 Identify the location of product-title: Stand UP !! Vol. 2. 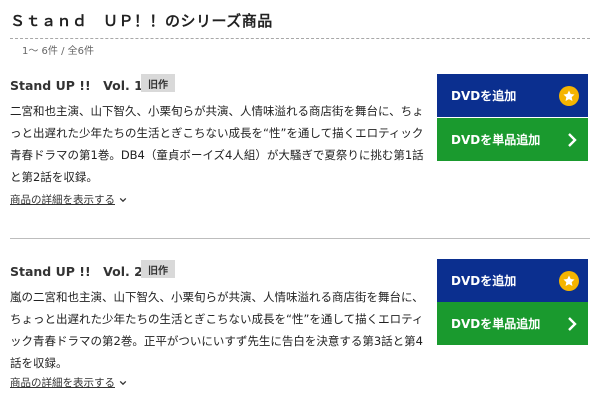
(76, 270).